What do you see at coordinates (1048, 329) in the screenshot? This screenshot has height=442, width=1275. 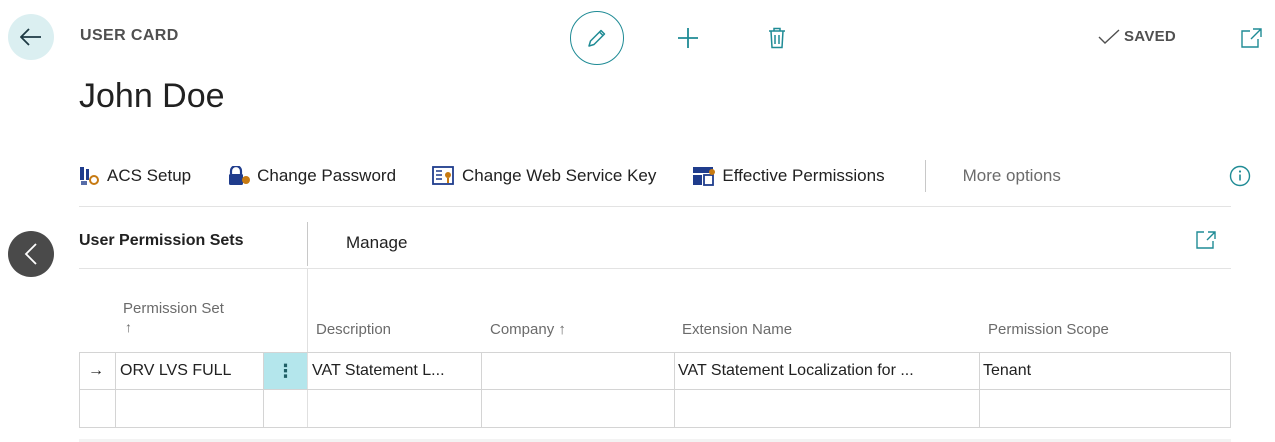 I see `column-header-permission-scope: Permission Scope` at bounding box center [1048, 329].